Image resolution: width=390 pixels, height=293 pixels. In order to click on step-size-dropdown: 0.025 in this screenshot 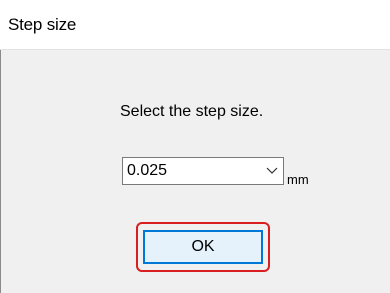, I will do `click(203, 171)`.